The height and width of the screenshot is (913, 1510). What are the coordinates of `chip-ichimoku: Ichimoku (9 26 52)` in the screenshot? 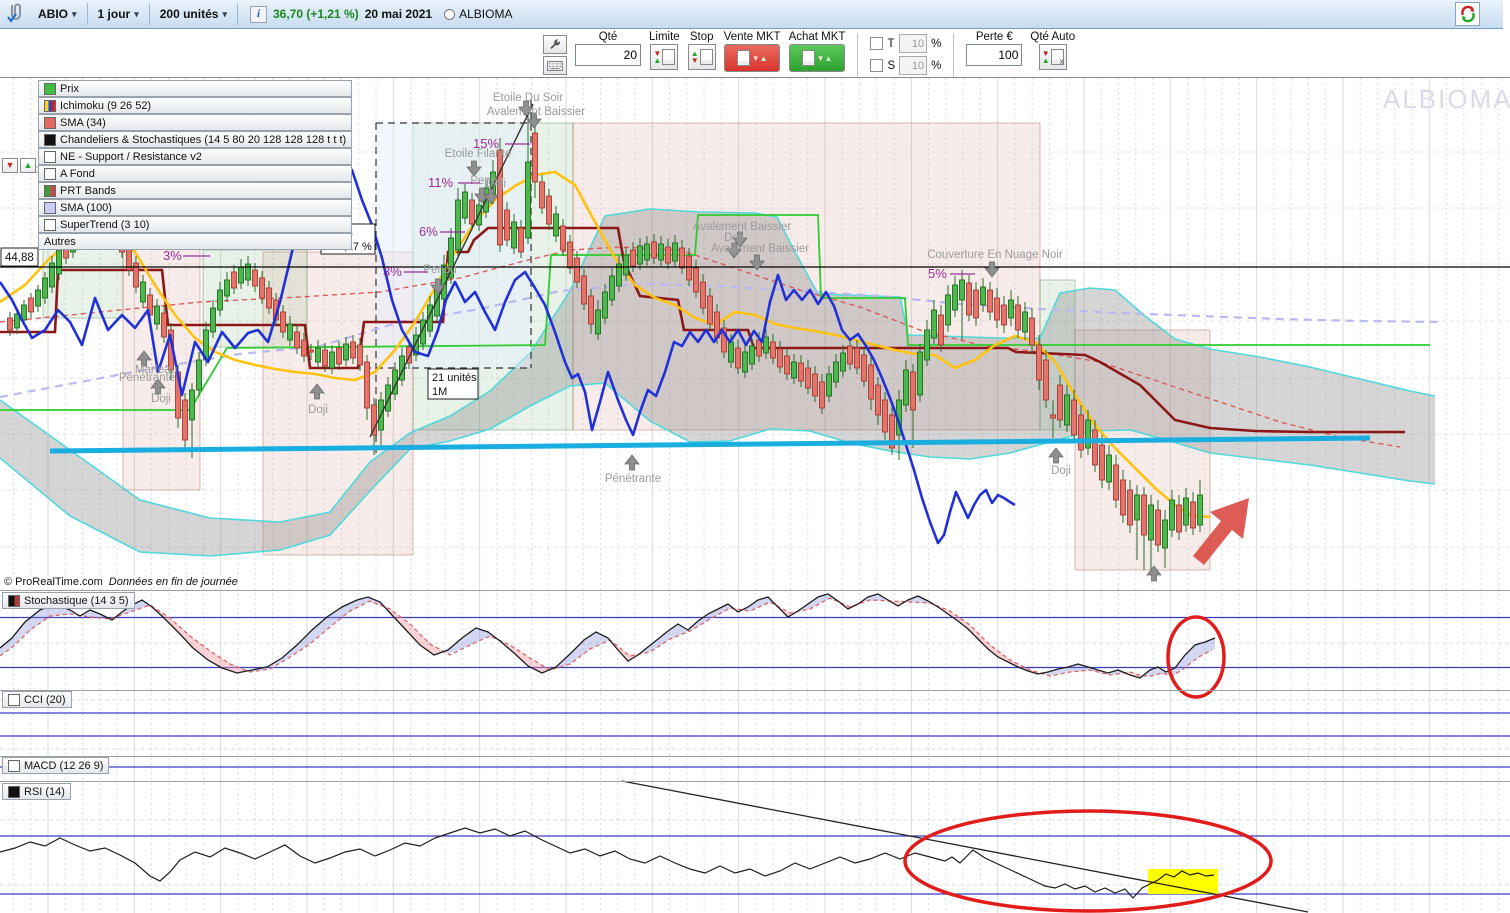 It's located at (195, 105).